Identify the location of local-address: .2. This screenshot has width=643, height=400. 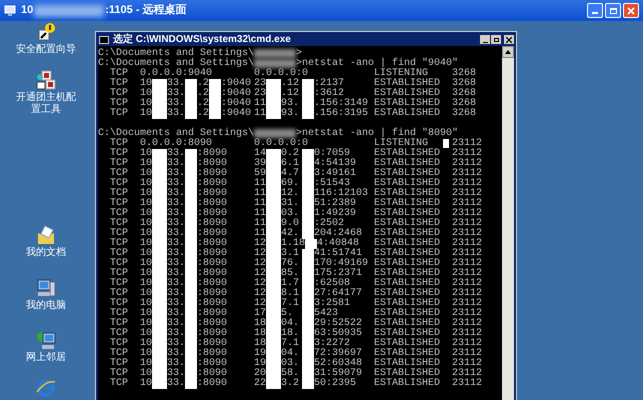
(203, 104).